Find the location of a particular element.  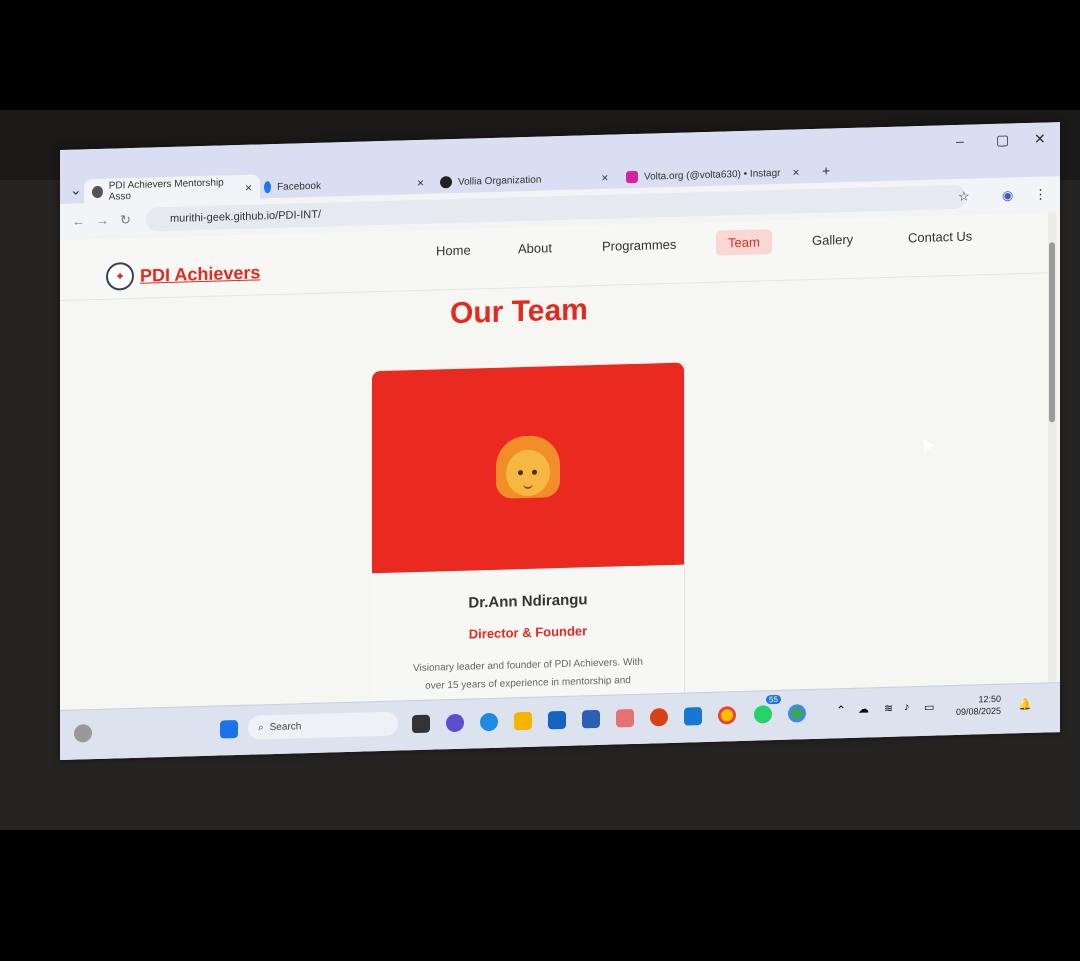

notification-icon: 🔔 is located at coordinates (1025, 704).